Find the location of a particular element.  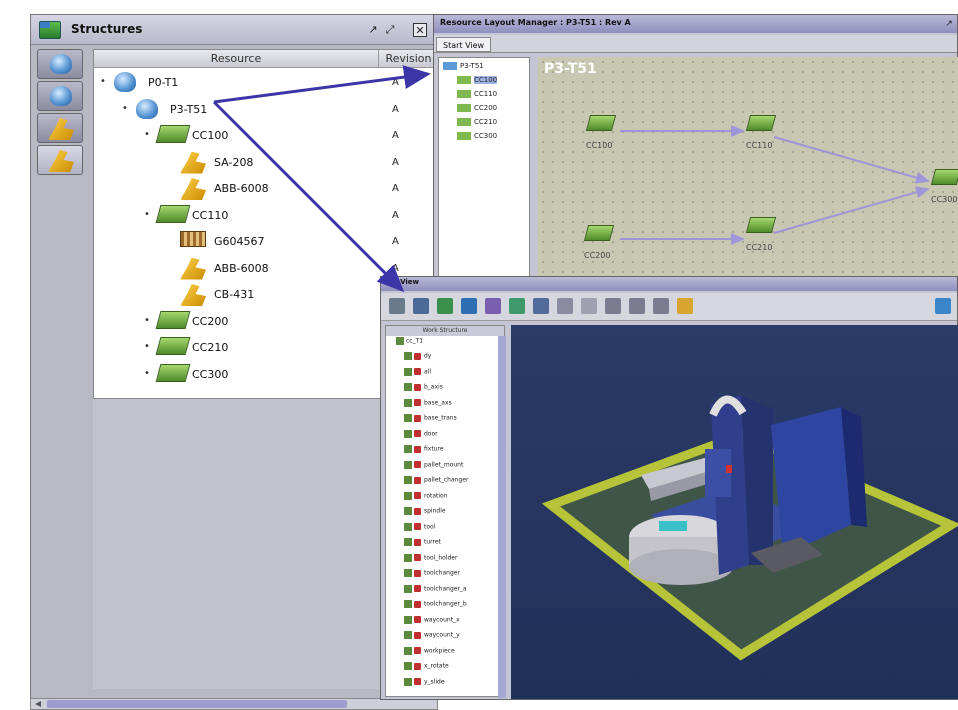

cell-icon is located at coordinates (601, 123).